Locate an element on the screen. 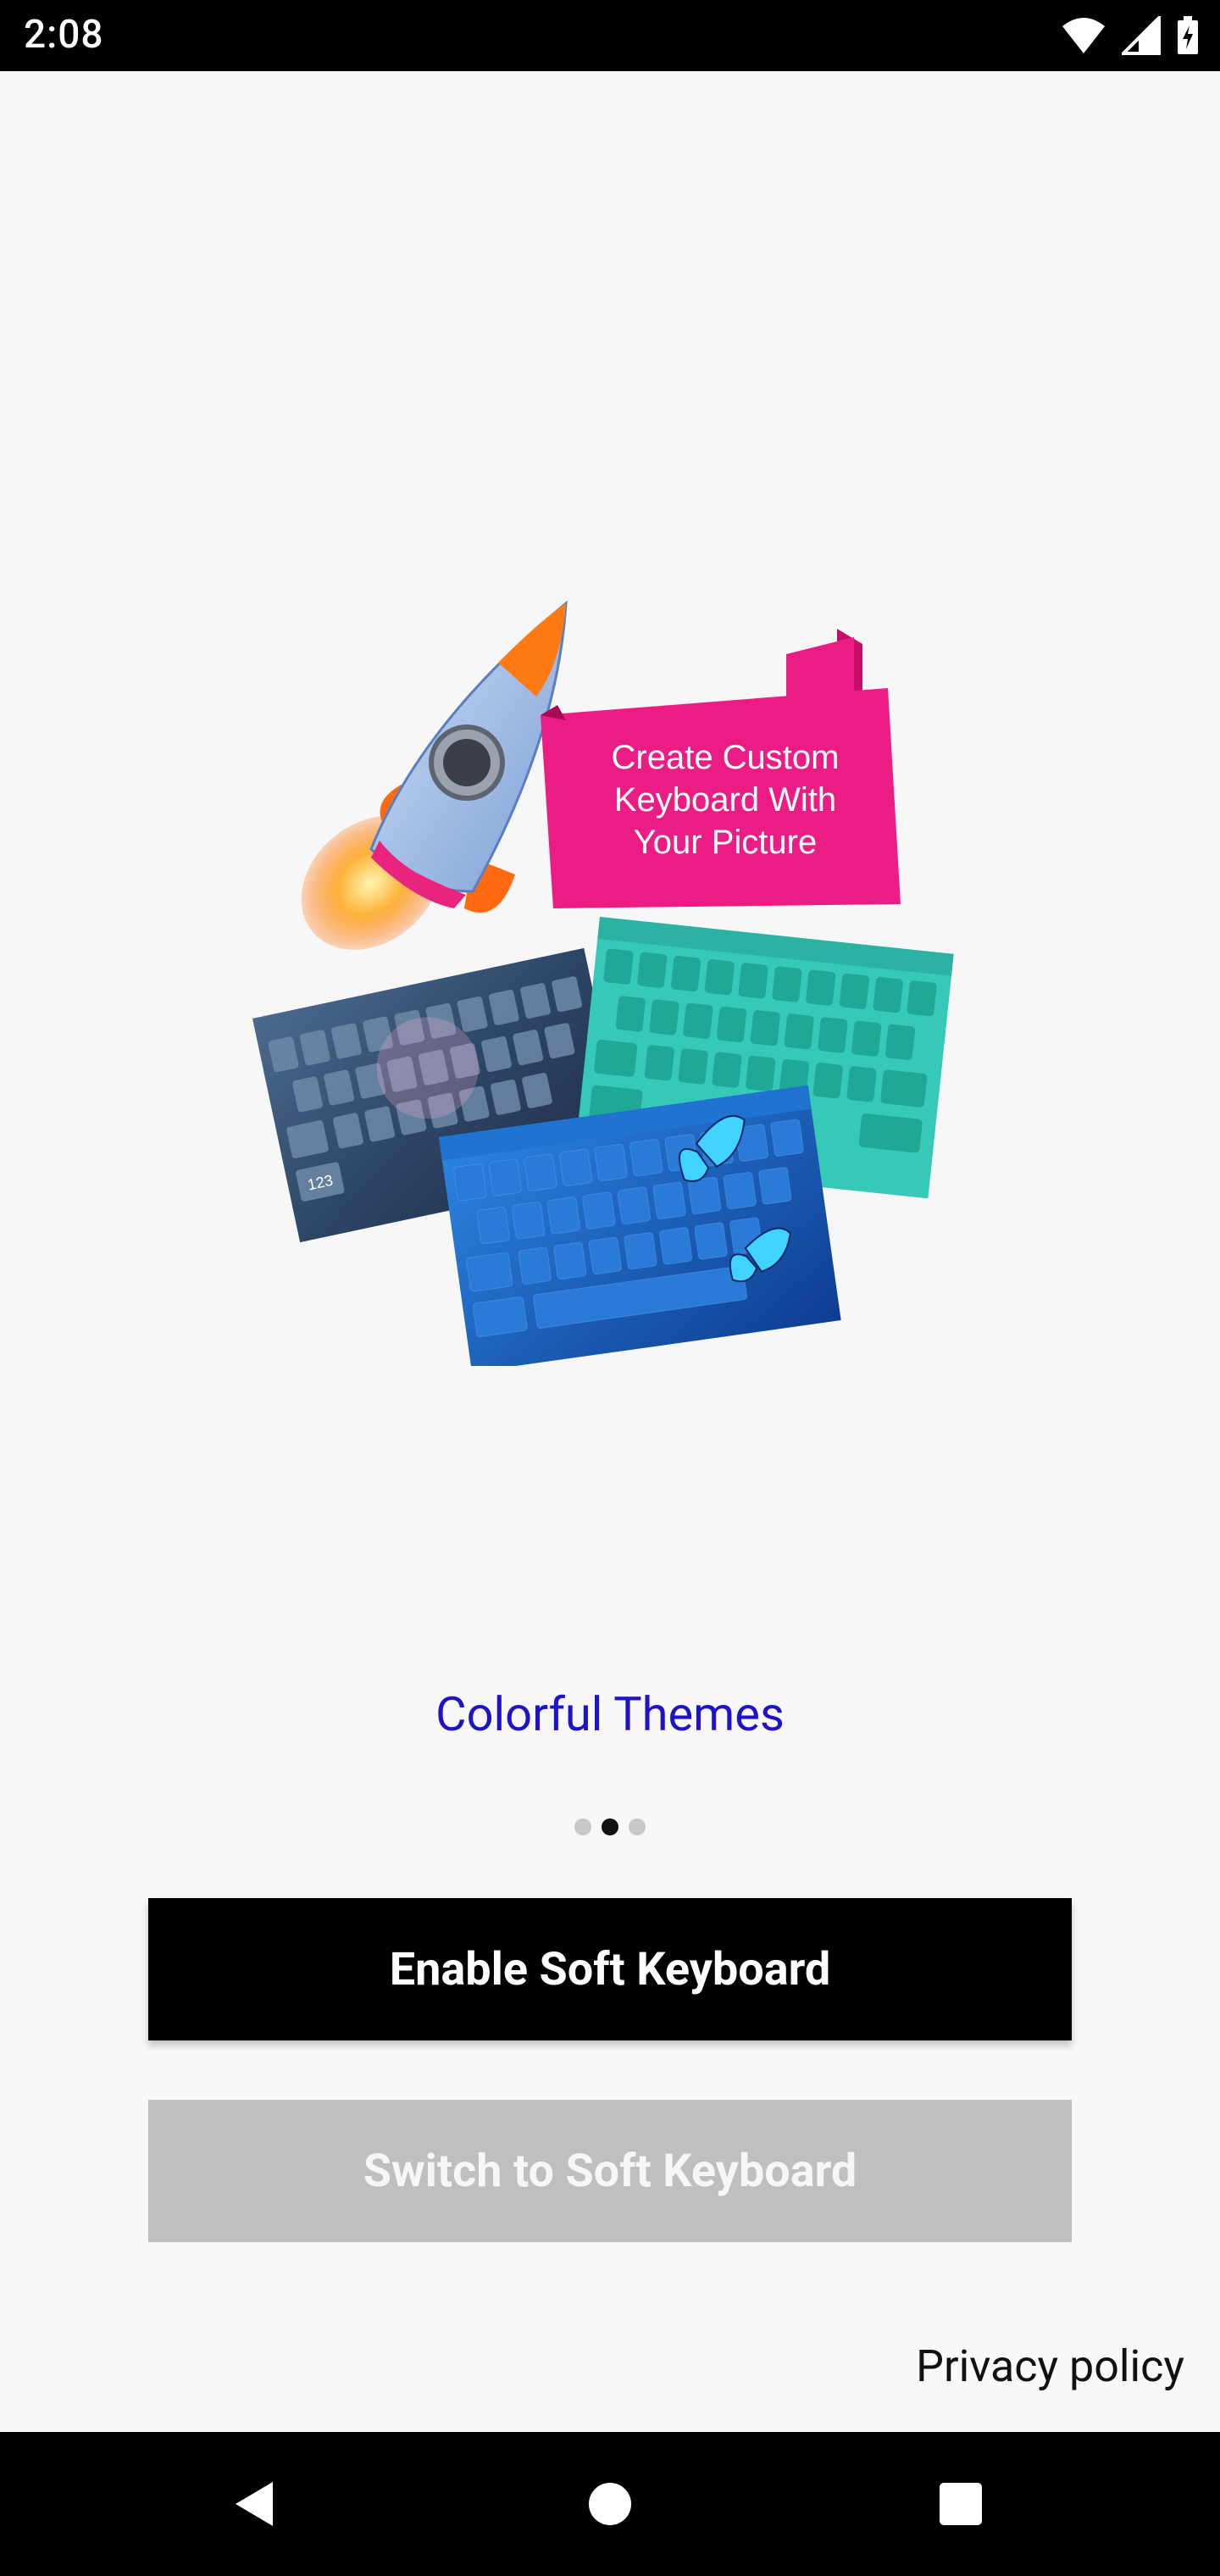 The width and height of the screenshot is (1220, 2576). status-time: 2:08 is located at coordinates (64, 35).